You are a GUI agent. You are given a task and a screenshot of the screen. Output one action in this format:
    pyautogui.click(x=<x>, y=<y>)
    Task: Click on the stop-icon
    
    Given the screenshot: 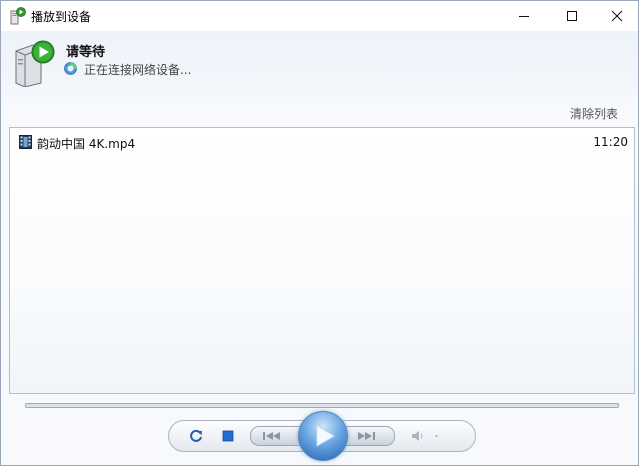 What is the action you would take?
    pyautogui.click(x=228, y=436)
    